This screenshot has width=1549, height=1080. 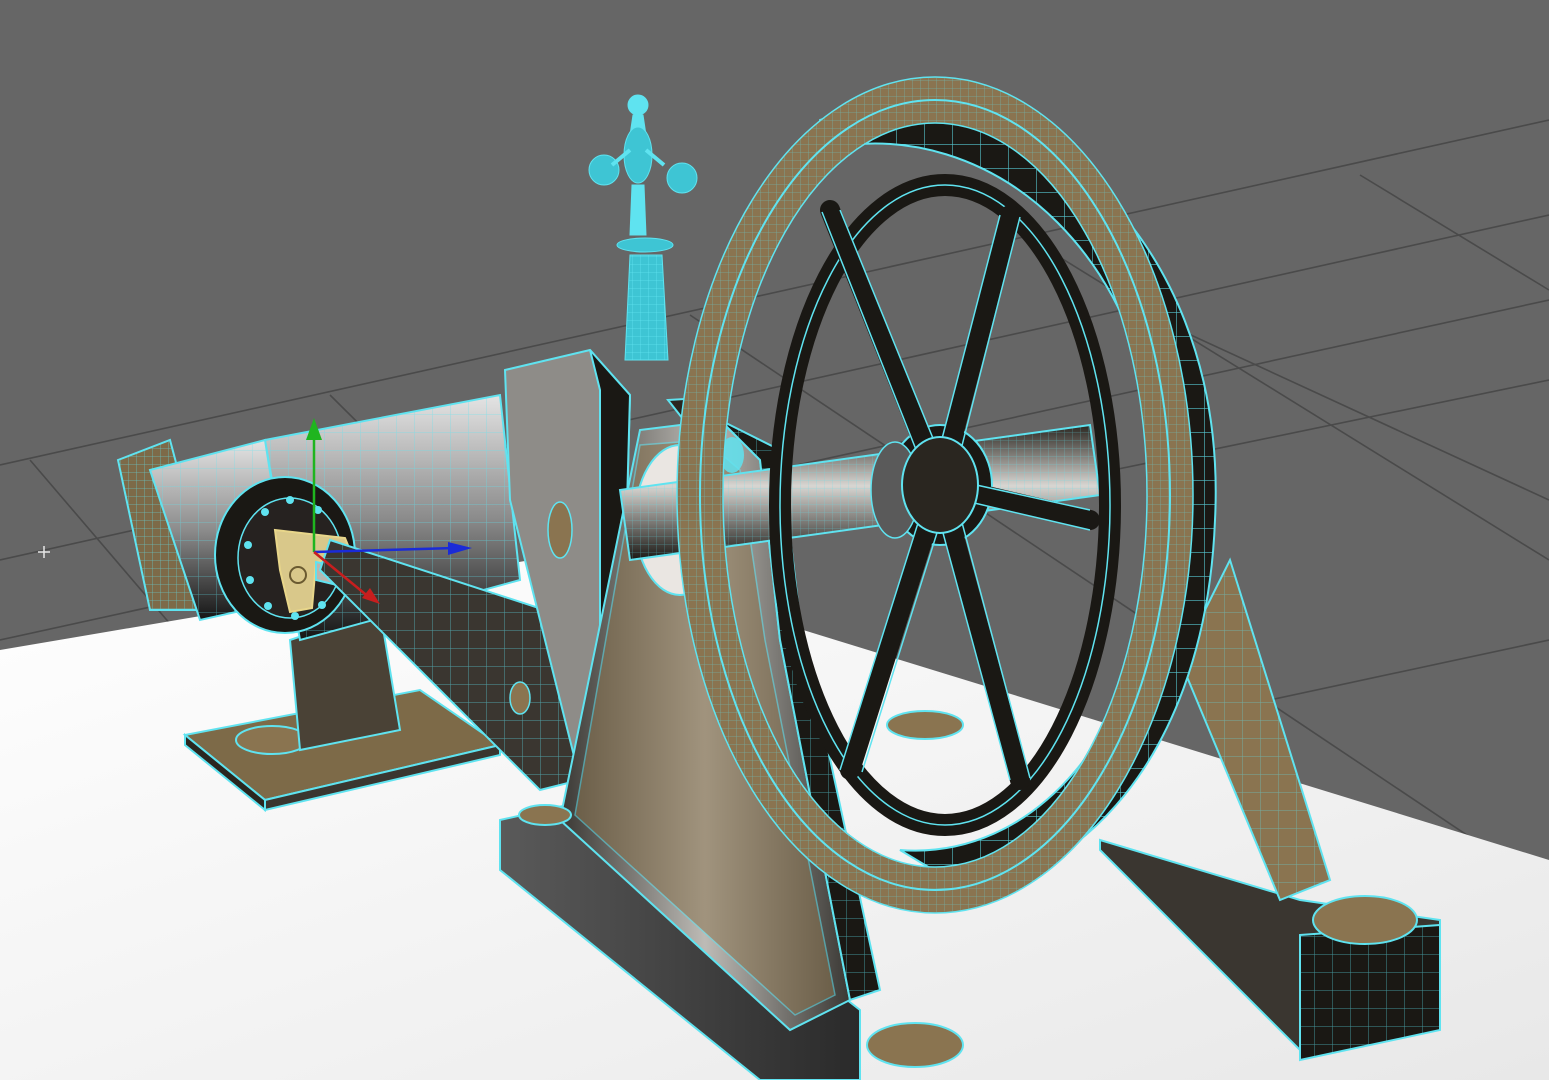 What do you see at coordinates (44, 552) in the screenshot?
I see `crosshair-icon` at bounding box center [44, 552].